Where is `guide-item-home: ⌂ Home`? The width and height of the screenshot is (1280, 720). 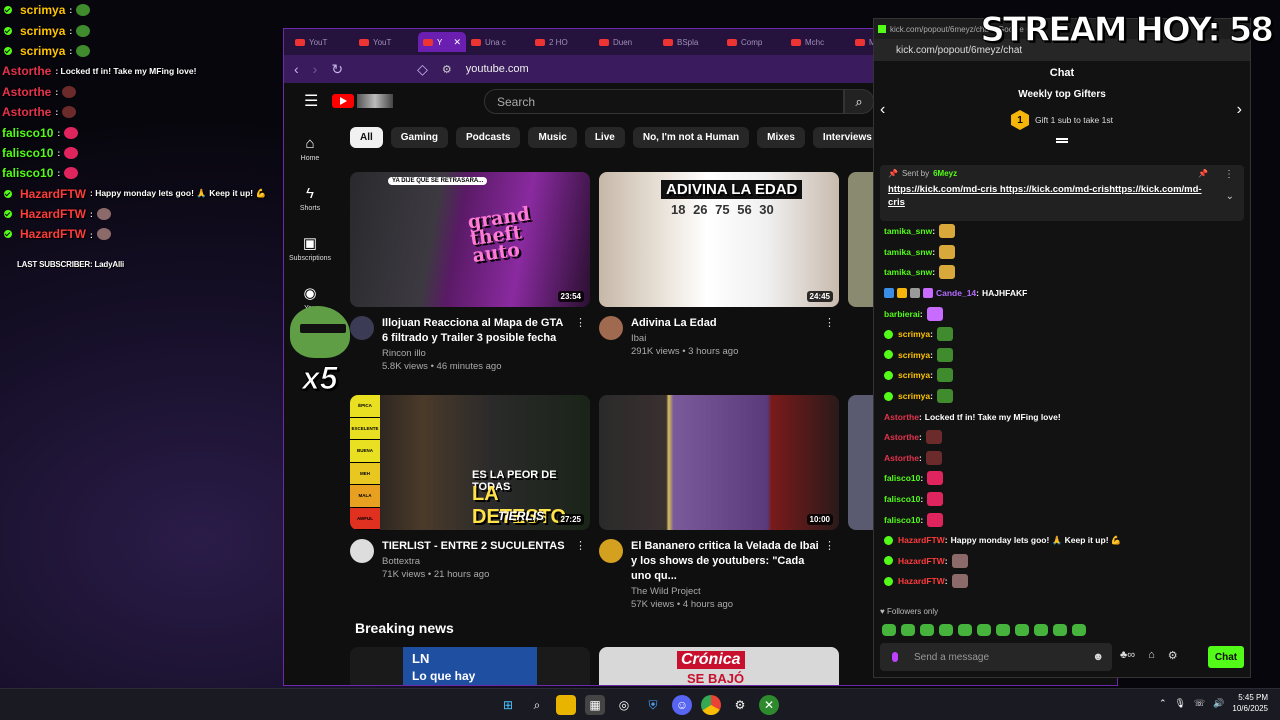 guide-item-home: ⌂ Home is located at coordinates (310, 148).